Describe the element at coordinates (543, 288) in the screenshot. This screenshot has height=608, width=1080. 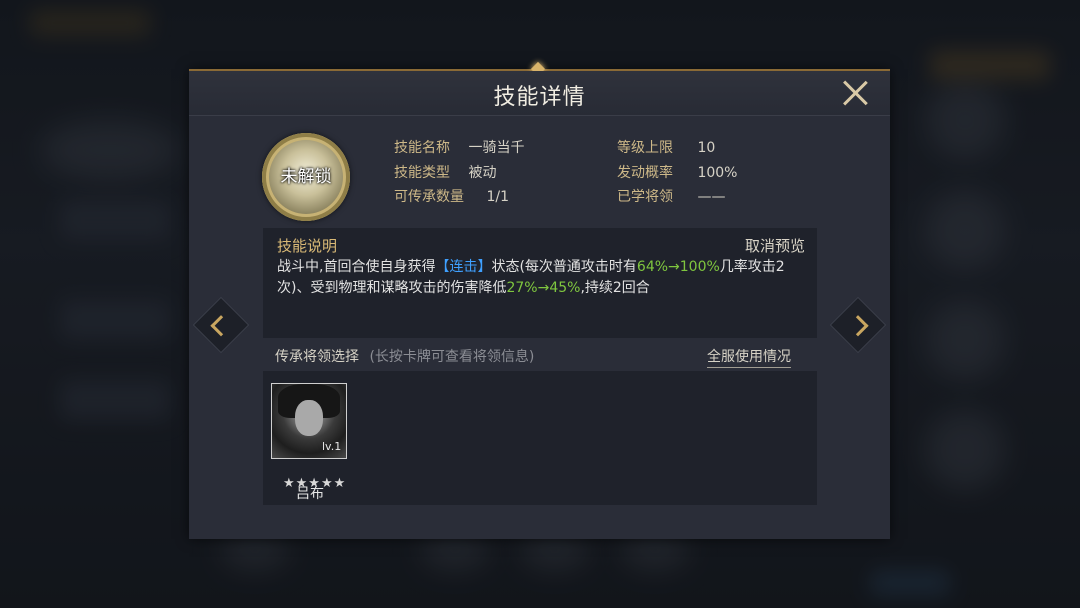
I see `damage-reduction-value: 27%→45%` at that location.